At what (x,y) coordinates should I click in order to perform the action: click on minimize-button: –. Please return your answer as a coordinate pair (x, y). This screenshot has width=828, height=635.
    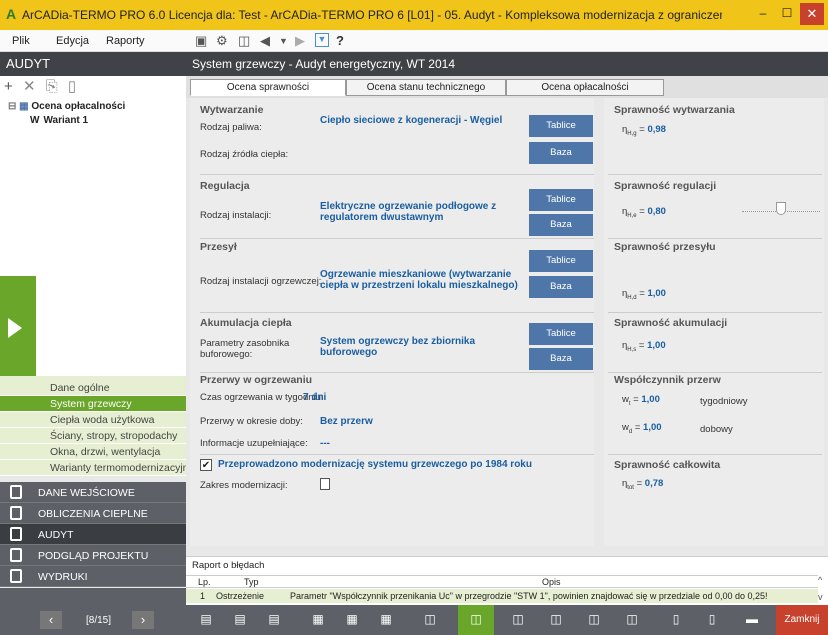
    Looking at the image, I should click on (763, 15).